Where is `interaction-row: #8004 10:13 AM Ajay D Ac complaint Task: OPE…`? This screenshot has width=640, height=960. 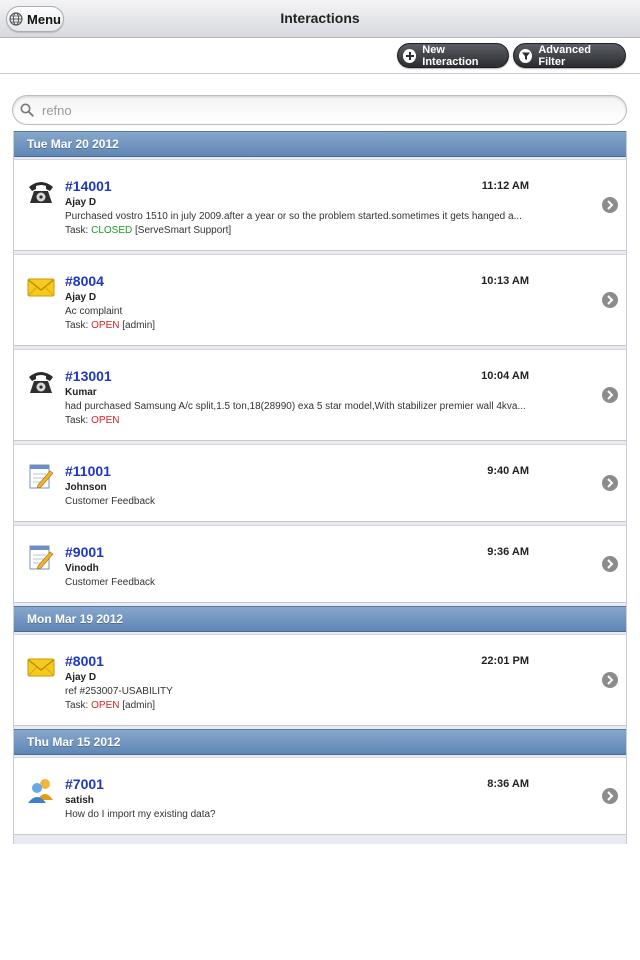 interaction-row: #8004 10:13 AM Ajay D Ac complaint Task: OPE… is located at coordinates (320, 300).